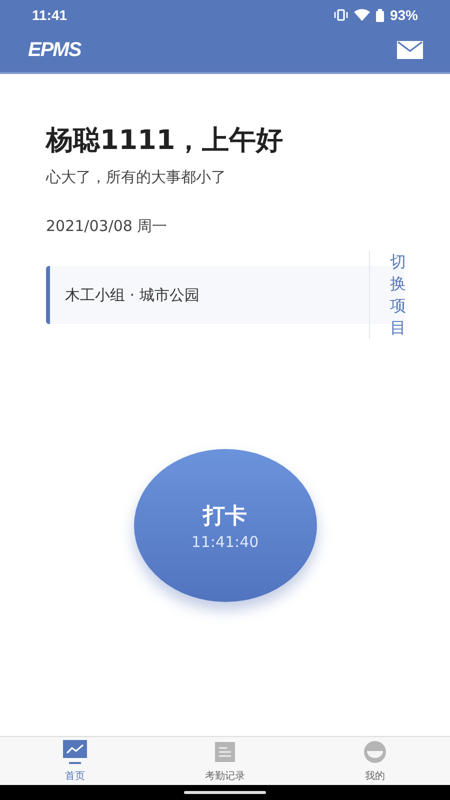 Image resolution: width=450 pixels, height=800 pixels. What do you see at coordinates (107, 226) in the screenshot?
I see `date-text: 2021/03/08 周一` at bounding box center [107, 226].